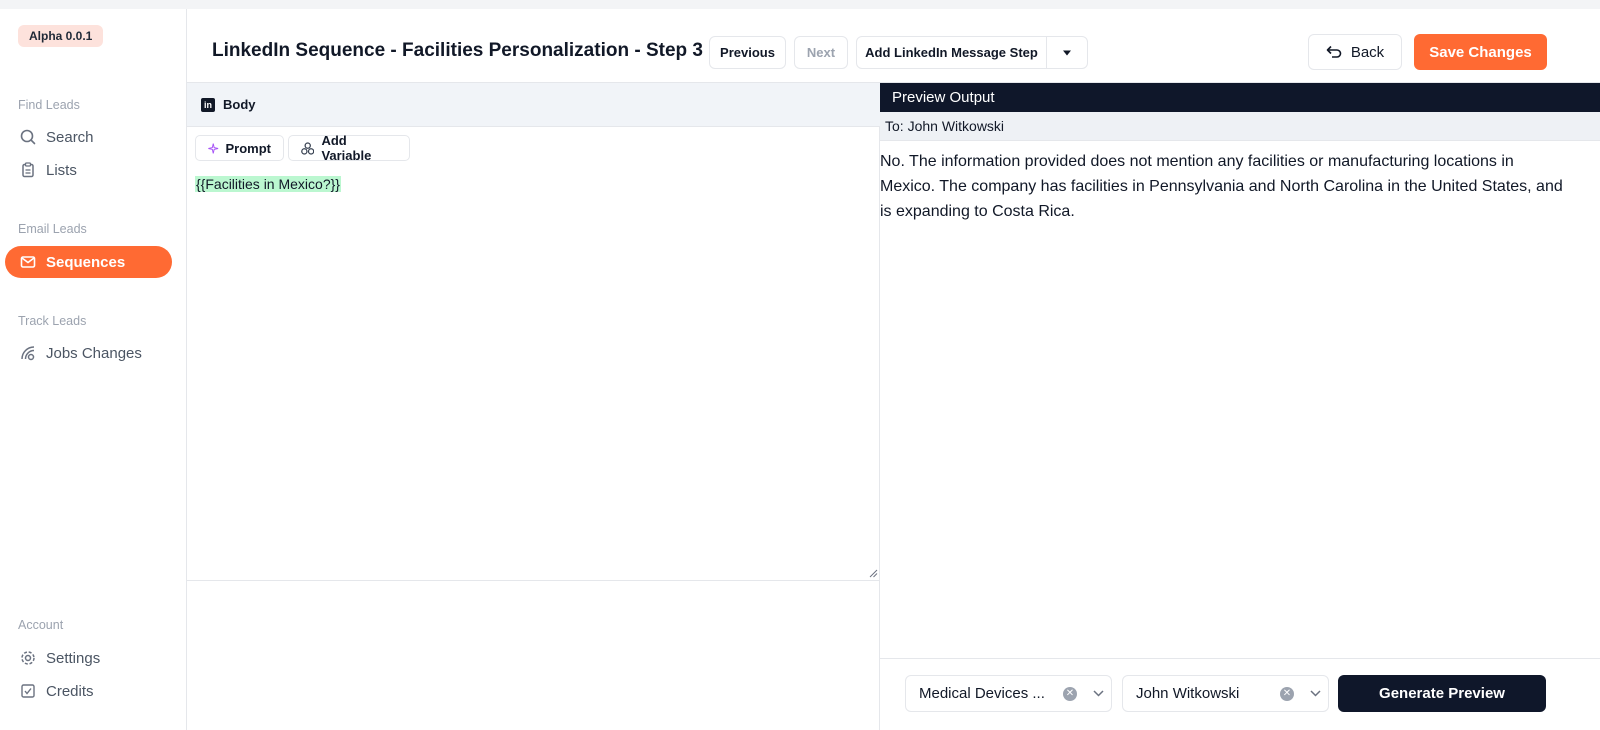  What do you see at coordinates (533, 105) in the screenshot?
I see `editor-section-header: in Body` at bounding box center [533, 105].